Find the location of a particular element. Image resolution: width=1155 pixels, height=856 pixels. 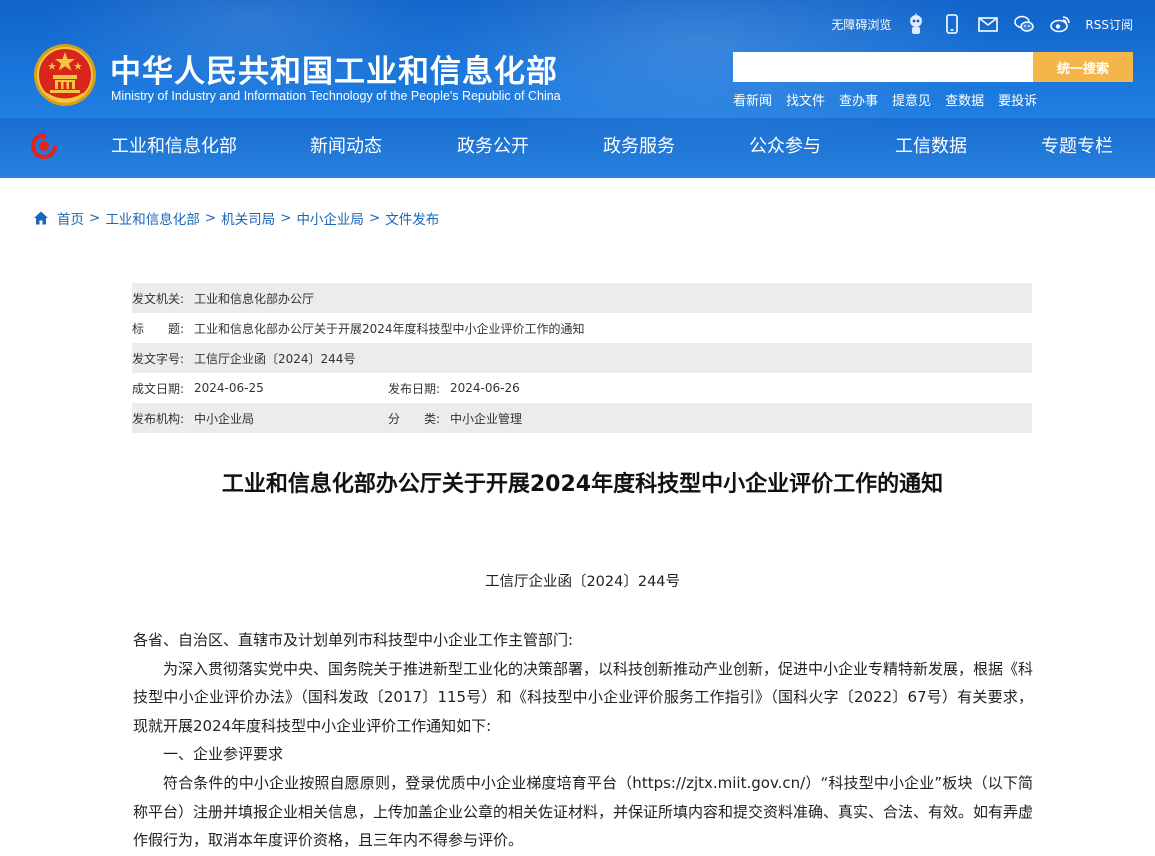

info-issuer: 工业和信息化部办公厅 is located at coordinates (254, 298).